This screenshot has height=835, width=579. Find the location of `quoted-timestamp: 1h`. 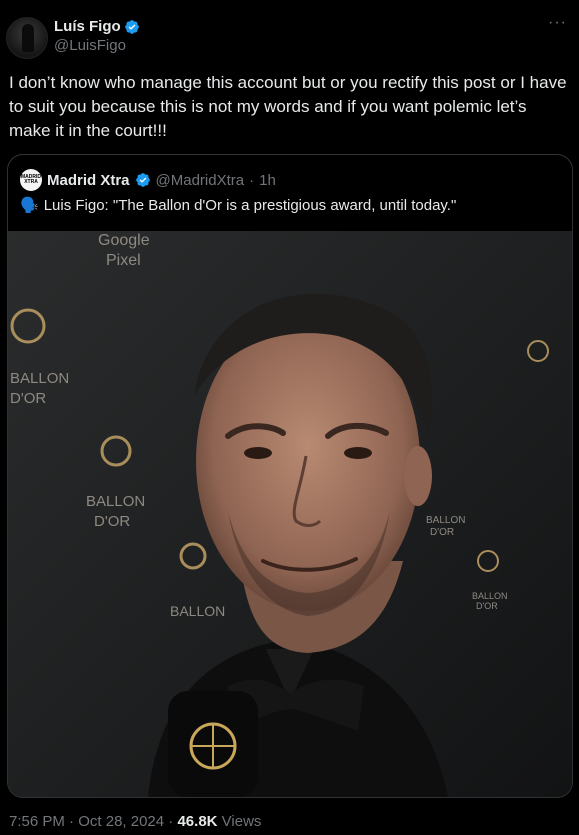

quoted-timestamp: 1h is located at coordinates (267, 180).